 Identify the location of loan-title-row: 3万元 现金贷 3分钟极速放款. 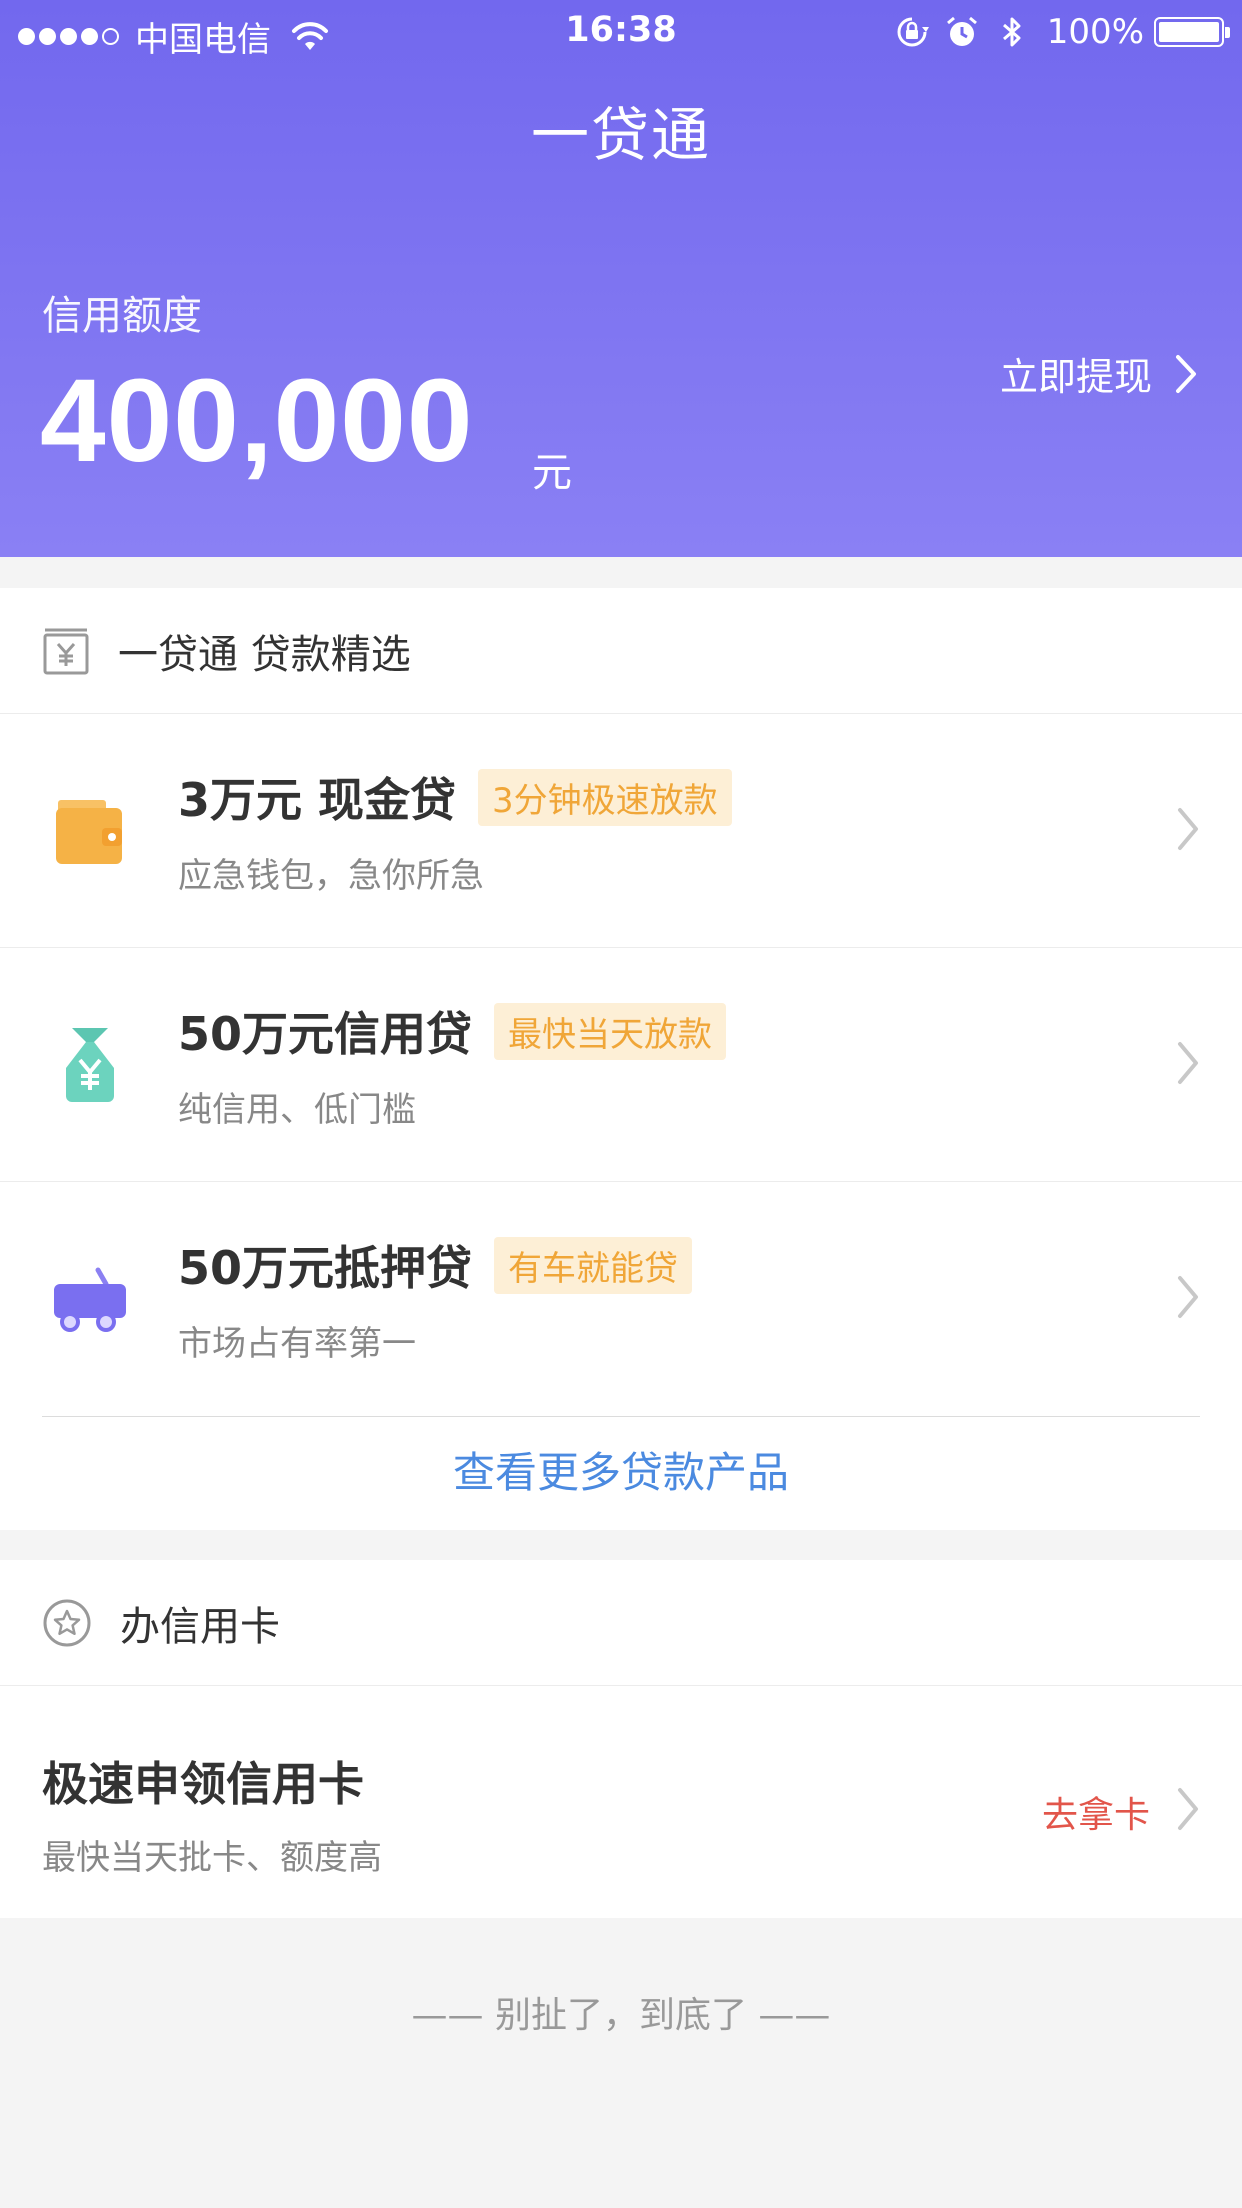
(455, 797).